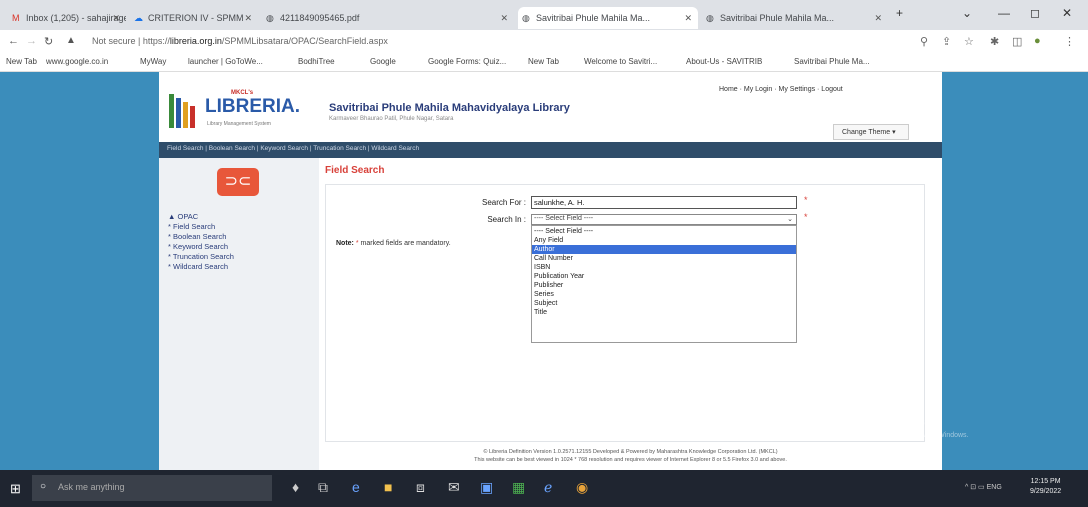  Describe the element at coordinates (152, 488) in the screenshot. I see `taskbar-search: ○ Ask me anything` at that location.